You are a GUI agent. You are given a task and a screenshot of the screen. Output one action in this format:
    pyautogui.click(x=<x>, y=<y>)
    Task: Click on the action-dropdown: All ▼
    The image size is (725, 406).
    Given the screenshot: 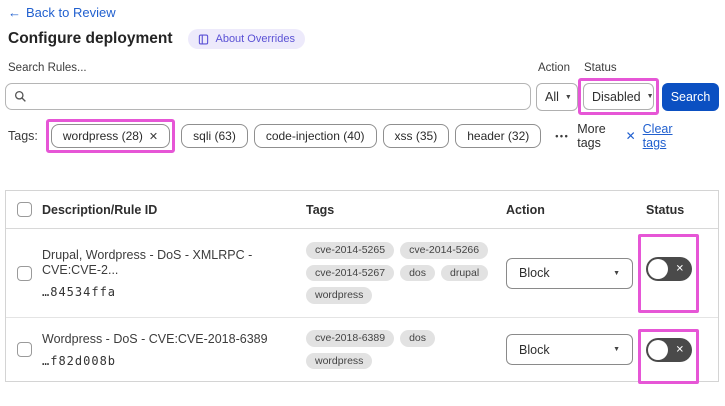 What is the action you would take?
    pyautogui.click(x=557, y=97)
    